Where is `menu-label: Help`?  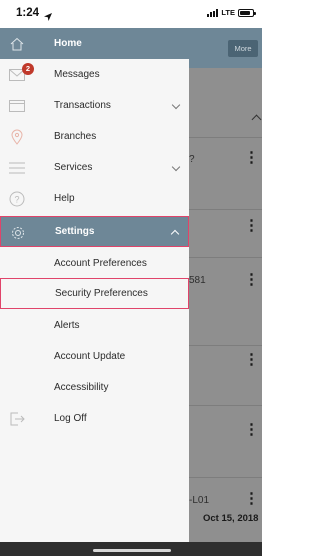 menu-label: Help is located at coordinates (64, 198).